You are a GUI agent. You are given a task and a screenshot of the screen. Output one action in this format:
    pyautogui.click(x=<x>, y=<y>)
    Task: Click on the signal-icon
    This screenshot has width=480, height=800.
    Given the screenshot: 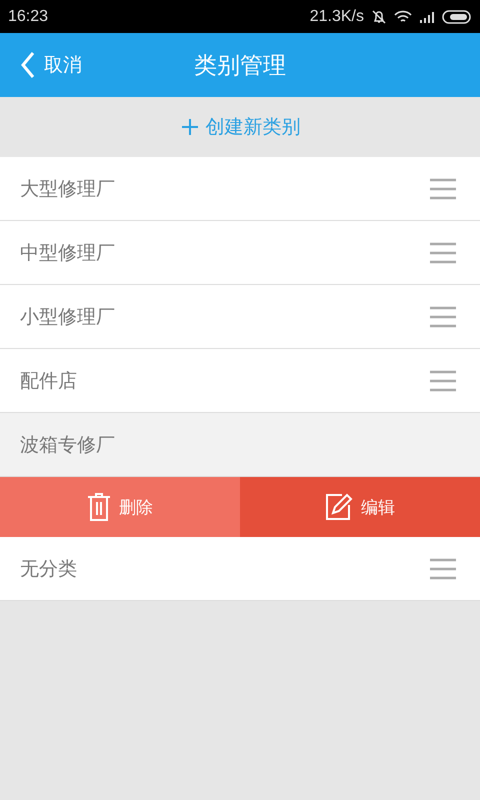 What is the action you would take?
    pyautogui.click(x=427, y=16)
    